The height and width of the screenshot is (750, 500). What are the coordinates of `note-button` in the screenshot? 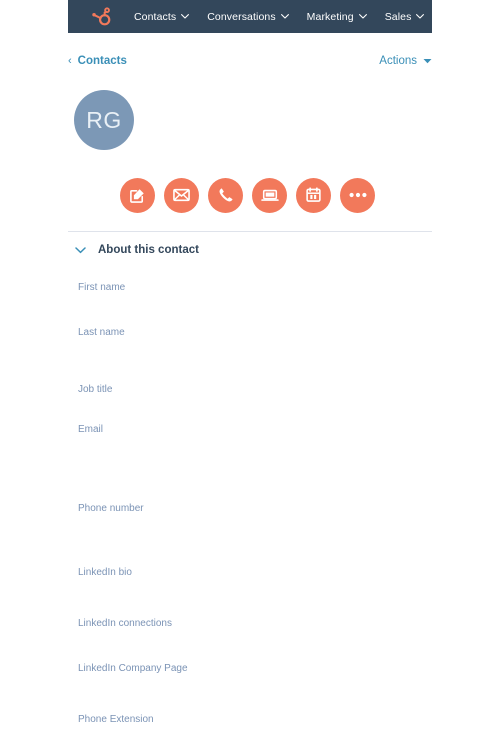 It's located at (137, 195).